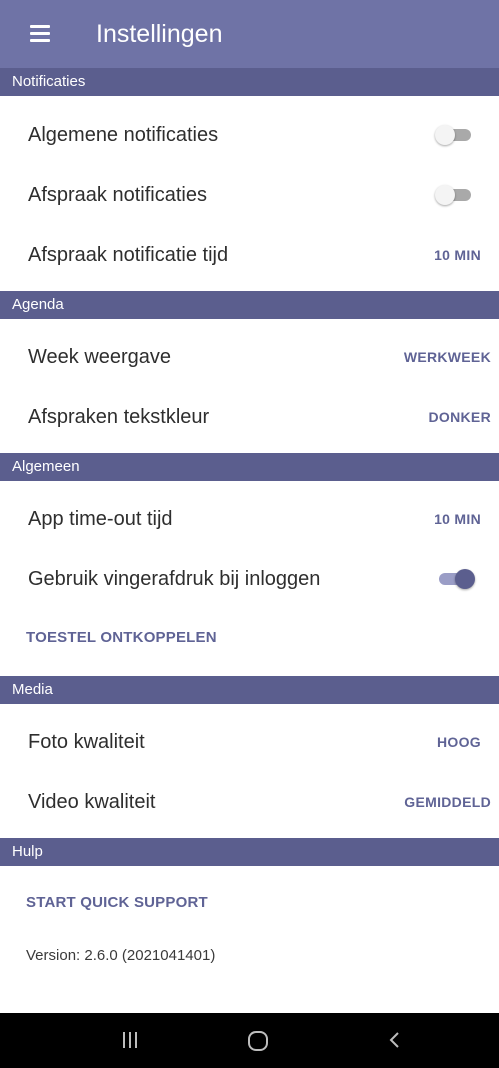 This screenshot has width=499, height=1068. I want to click on system-navigation-bar, so click(249, 1040).